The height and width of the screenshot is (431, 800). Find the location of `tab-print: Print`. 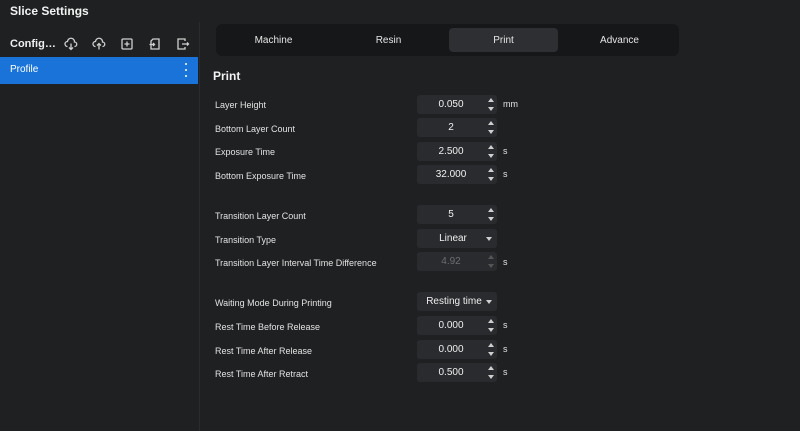

tab-print: Print is located at coordinates (503, 40).